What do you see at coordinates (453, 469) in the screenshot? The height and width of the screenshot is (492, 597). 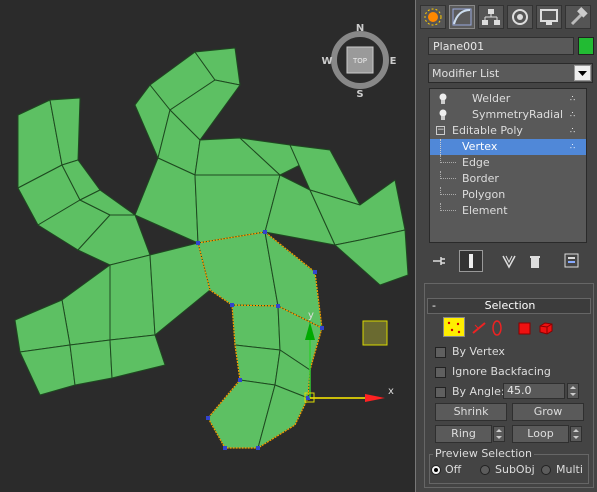 I see `preview-off-label: Off` at bounding box center [453, 469].